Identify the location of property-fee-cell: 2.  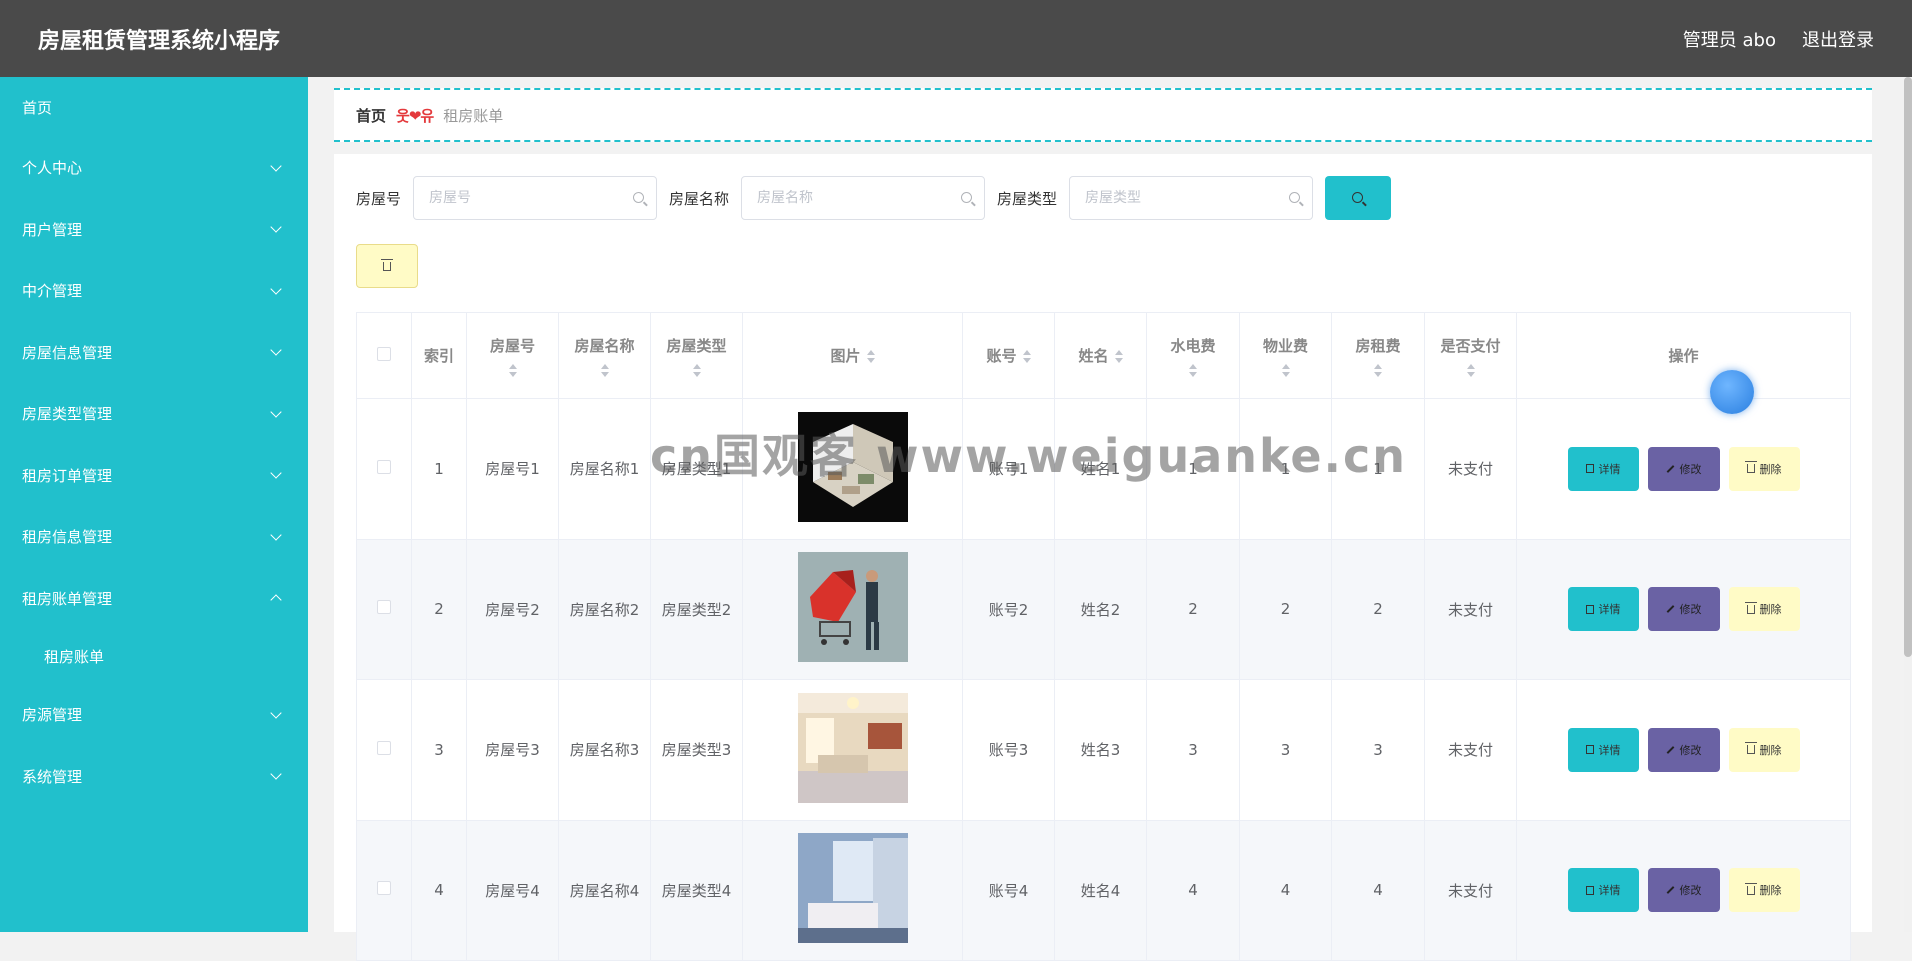
(1285, 609).